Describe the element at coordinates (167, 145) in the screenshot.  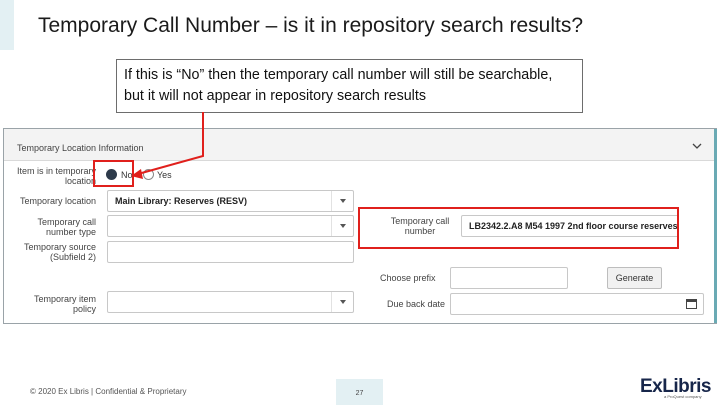
I see `pointer-arrow-icon` at that location.